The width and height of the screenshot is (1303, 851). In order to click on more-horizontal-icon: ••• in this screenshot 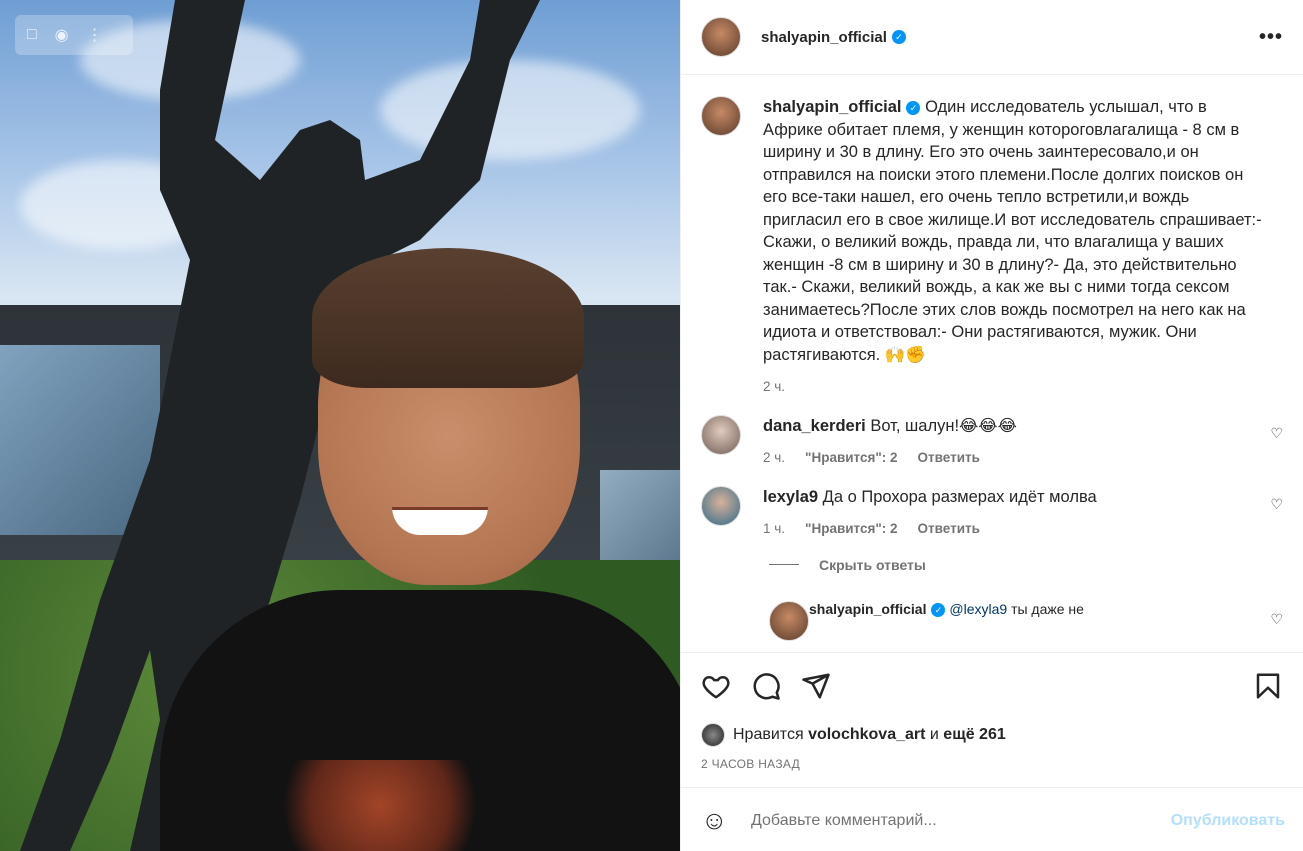, I will do `click(1271, 37)`.